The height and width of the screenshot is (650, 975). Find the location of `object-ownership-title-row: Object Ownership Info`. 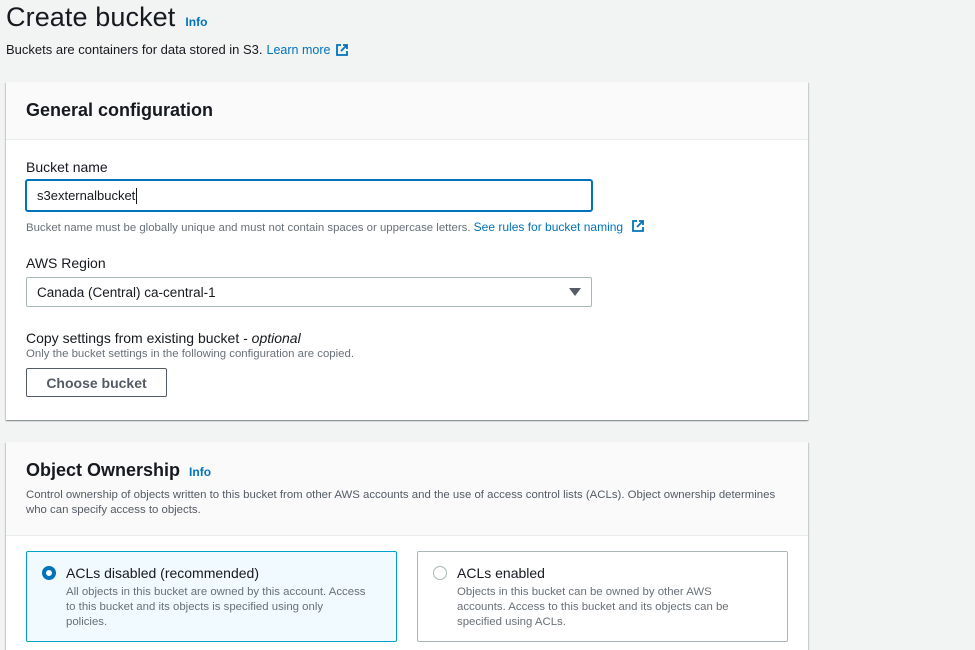

object-ownership-title-row: Object Ownership Info is located at coordinates (407, 470).